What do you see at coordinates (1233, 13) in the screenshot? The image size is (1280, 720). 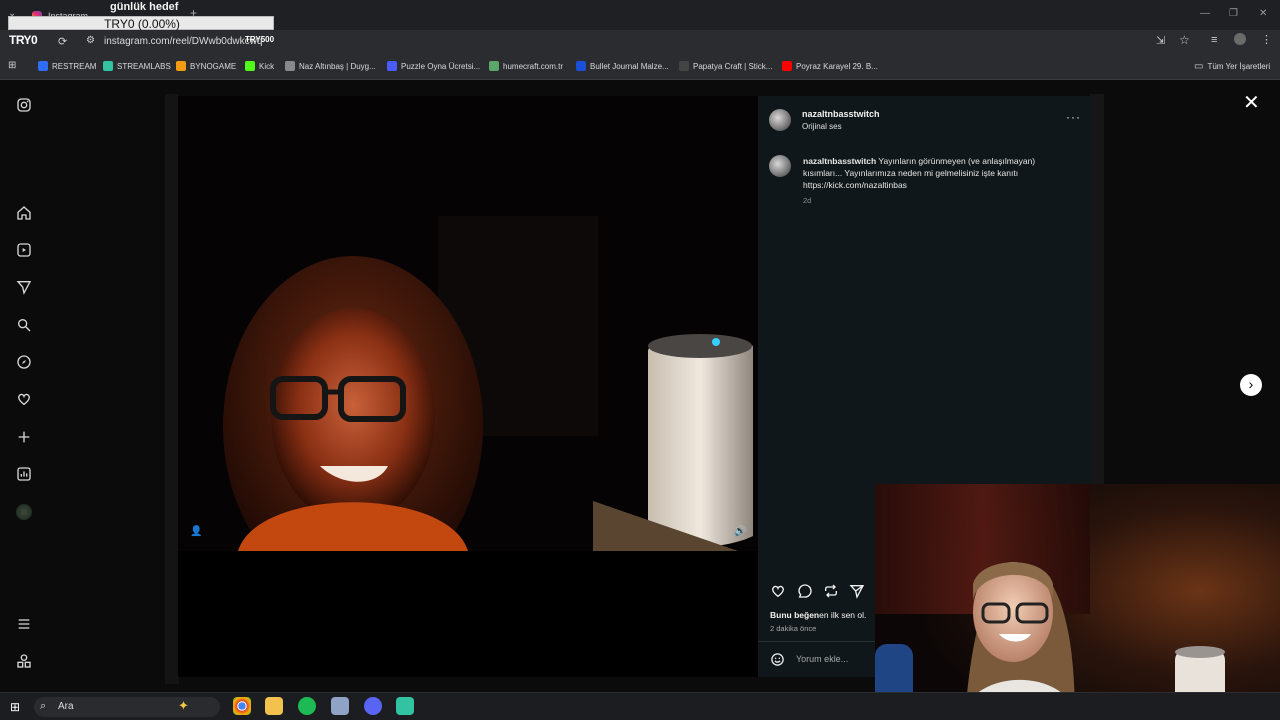 I see `restore-icon: ❐` at bounding box center [1233, 13].